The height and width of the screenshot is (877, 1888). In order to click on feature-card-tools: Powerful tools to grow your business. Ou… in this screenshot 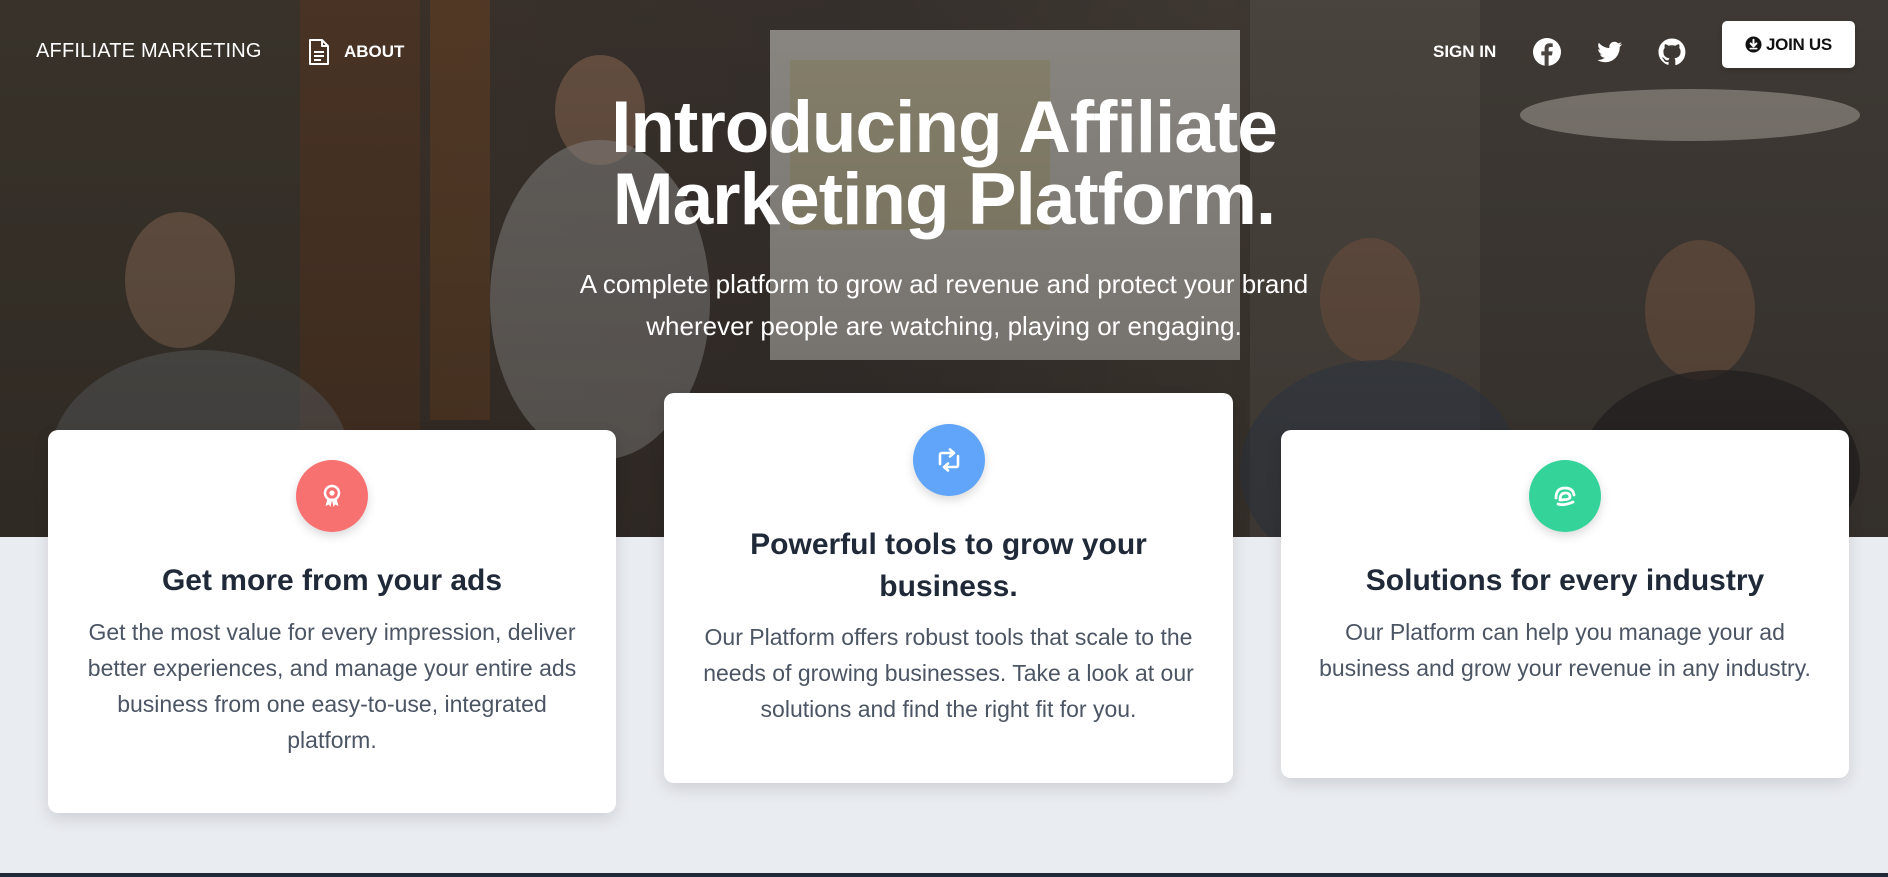, I will do `click(948, 588)`.